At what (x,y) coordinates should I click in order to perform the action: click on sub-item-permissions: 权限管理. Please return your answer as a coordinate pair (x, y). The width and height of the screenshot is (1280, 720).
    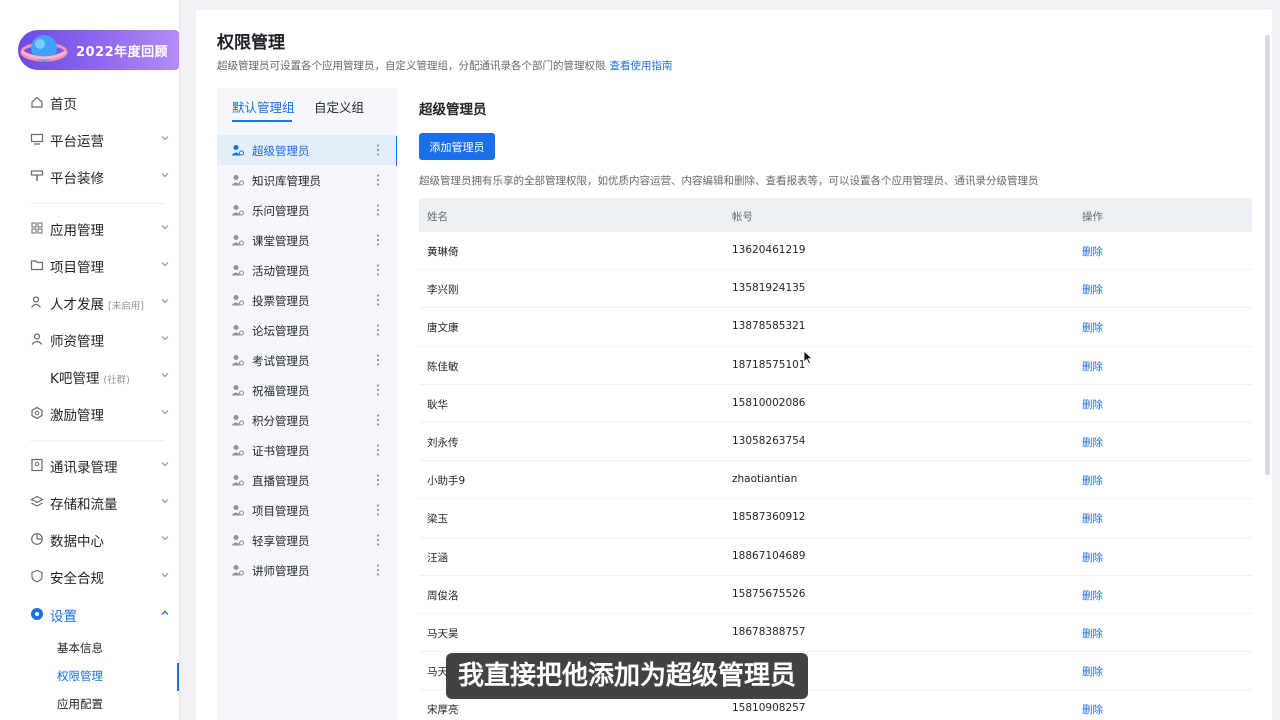
    Looking at the image, I should click on (89, 677).